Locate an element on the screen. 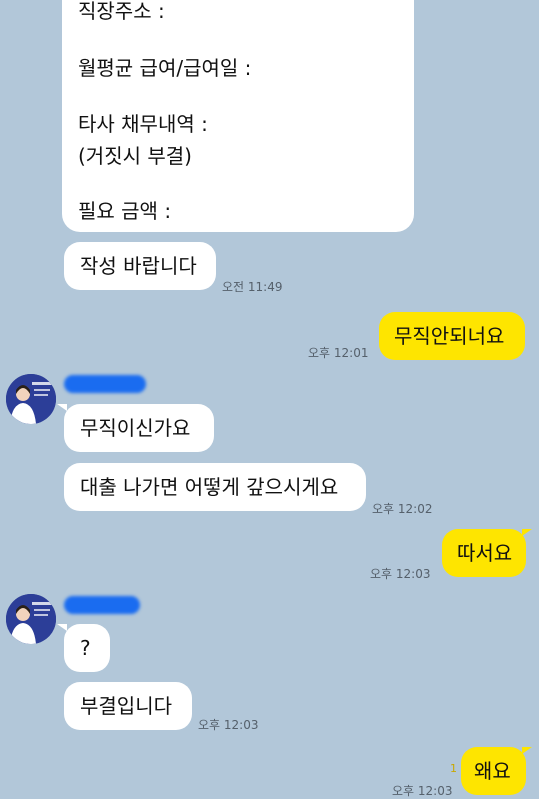 The width and height of the screenshot is (539, 799). message-bubble: 무직이신가요 is located at coordinates (139, 428).